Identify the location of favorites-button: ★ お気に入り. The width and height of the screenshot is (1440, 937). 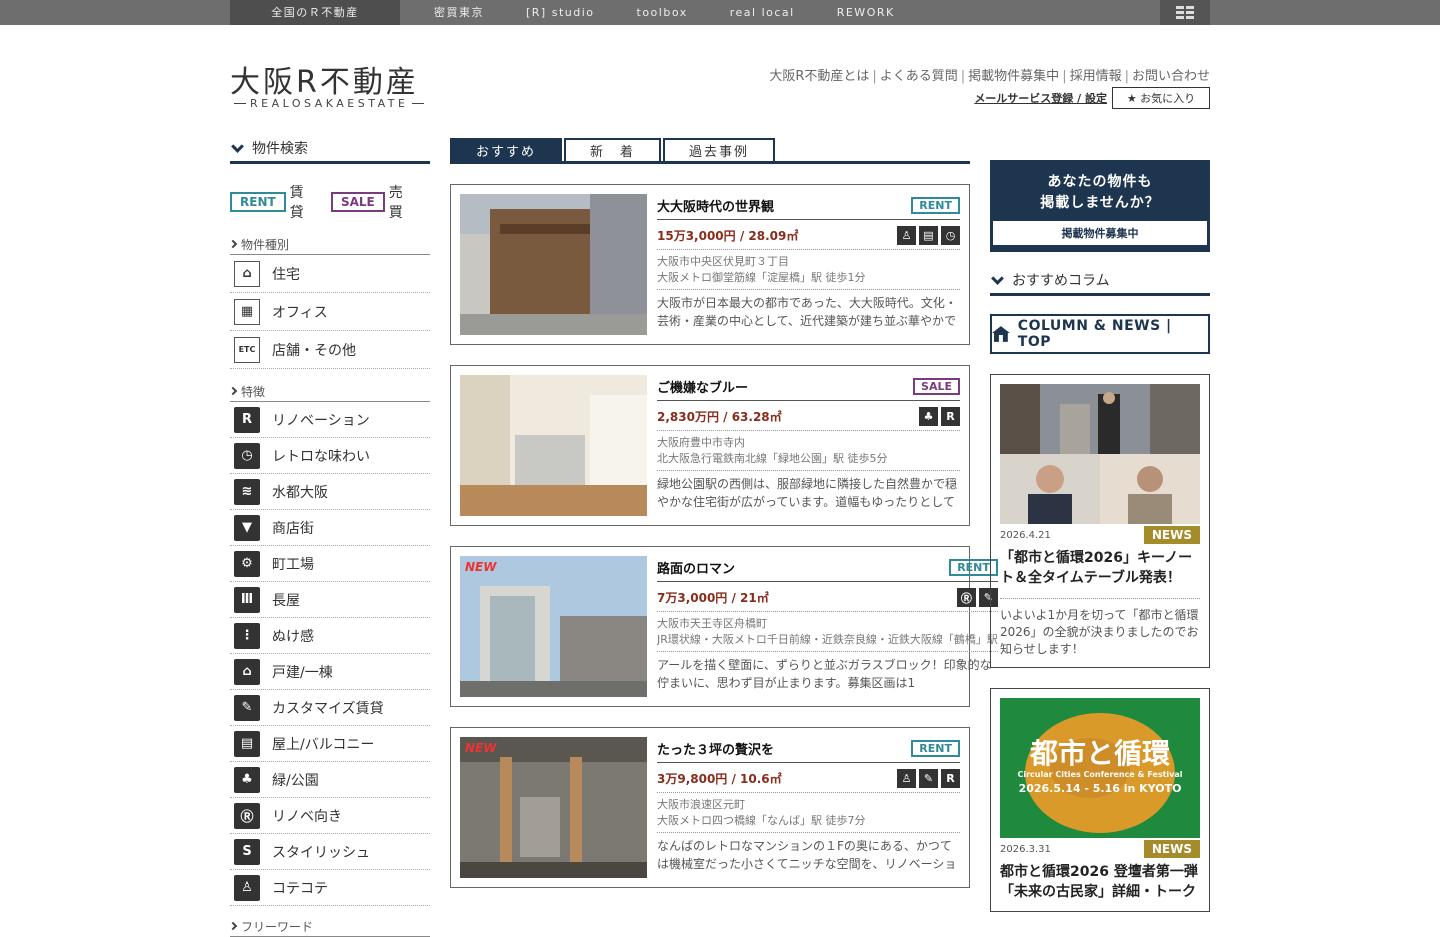
(1161, 98).